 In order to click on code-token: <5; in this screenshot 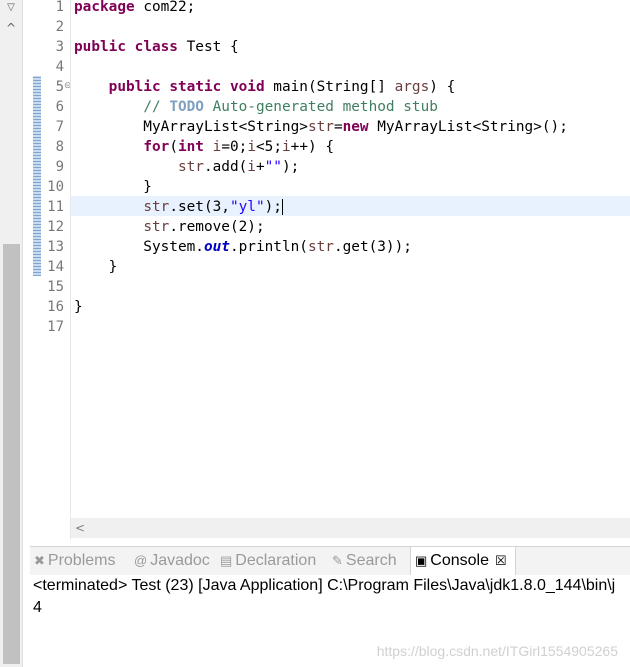, I will do `click(269, 147)`.